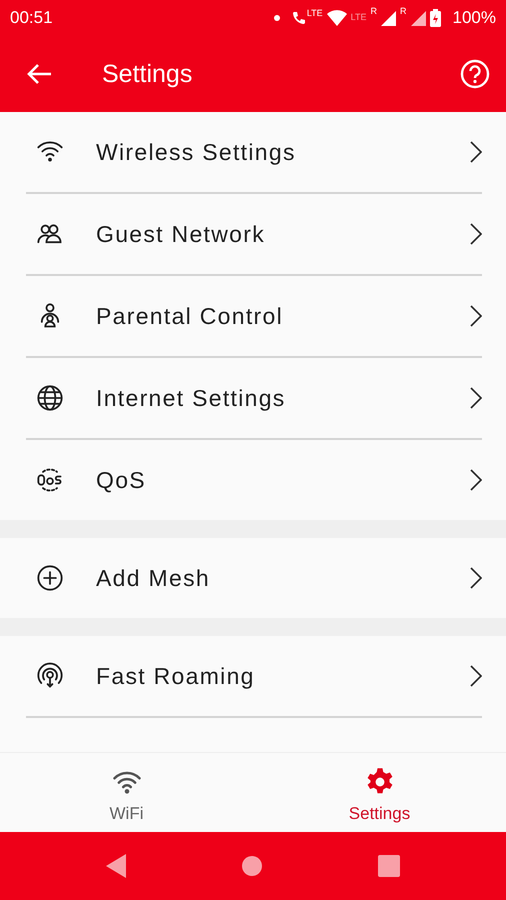  What do you see at coordinates (336, 18) in the screenshot?
I see `wifi-signal-icon` at bounding box center [336, 18].